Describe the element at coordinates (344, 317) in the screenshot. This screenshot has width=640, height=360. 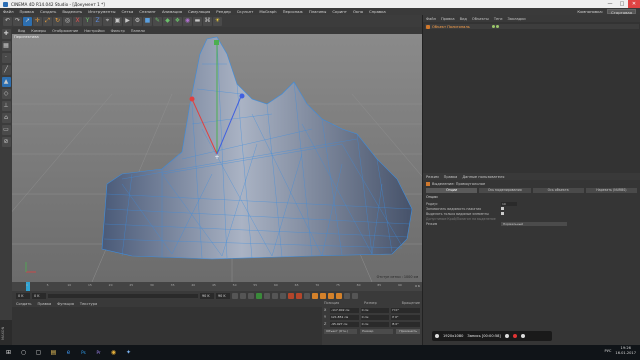
I see `position-y-field: 121.851 см` at that location.